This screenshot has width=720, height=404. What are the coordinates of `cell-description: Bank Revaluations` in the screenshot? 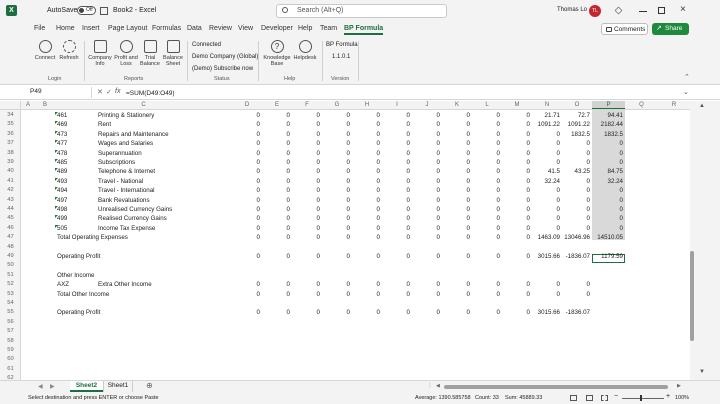 It's located at (124, 200).